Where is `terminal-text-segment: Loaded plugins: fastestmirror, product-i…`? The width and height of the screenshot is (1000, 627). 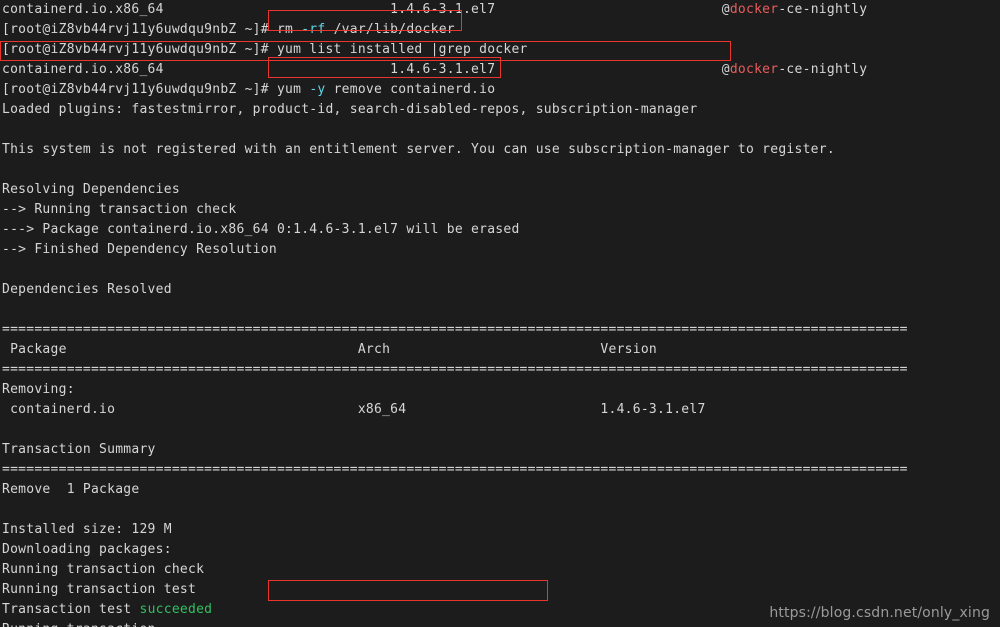
terminal-text-segment: Loaded plugins: fastestmirror, product-i… is located at coordinates (350, 109).